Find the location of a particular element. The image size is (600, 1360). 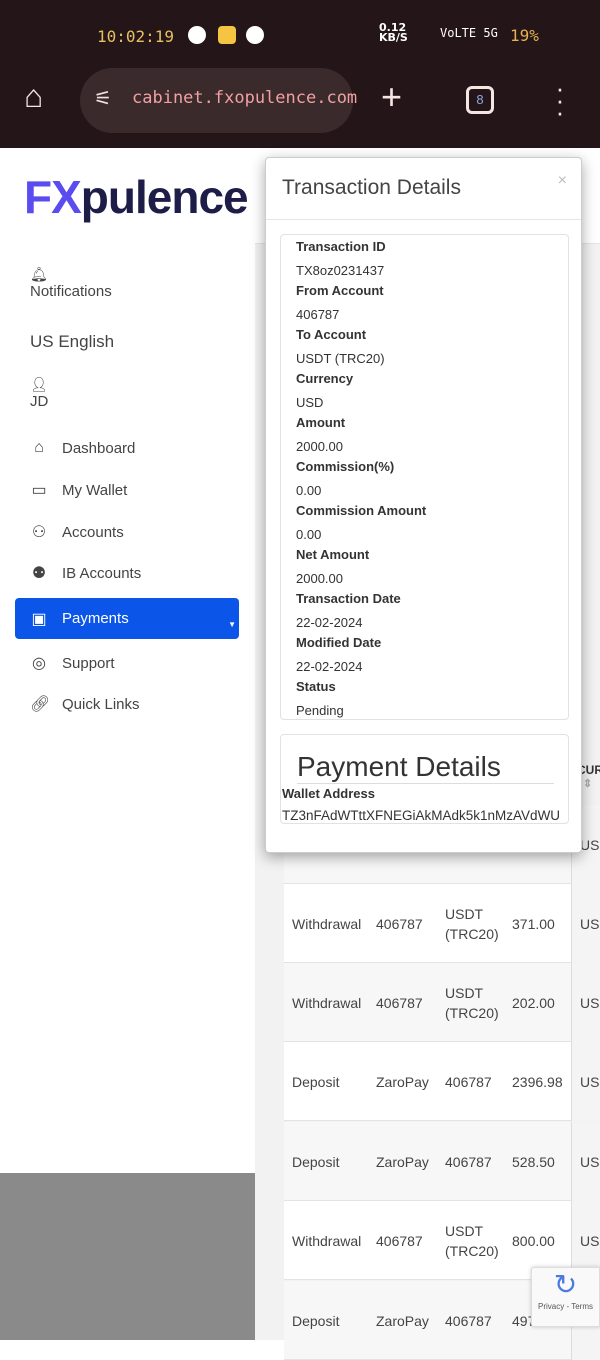

link-icon: 🔗︎ is located at coordinates (40, 704).